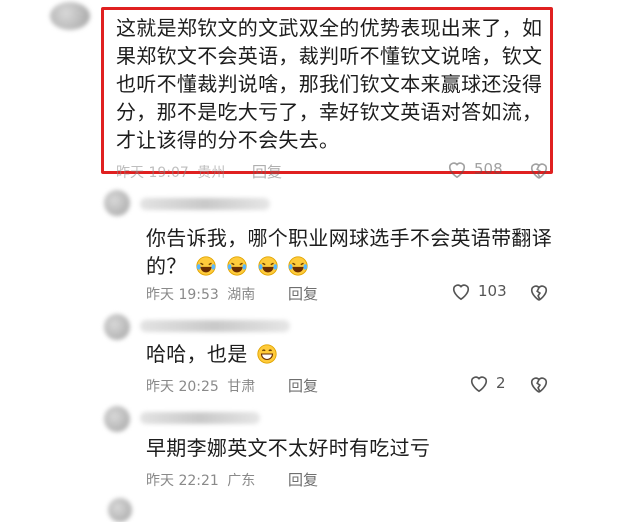  I want to click on comment-text: 你告诉我，哪个职业网球选手不会英语带翻译的？, so click(356, 252).